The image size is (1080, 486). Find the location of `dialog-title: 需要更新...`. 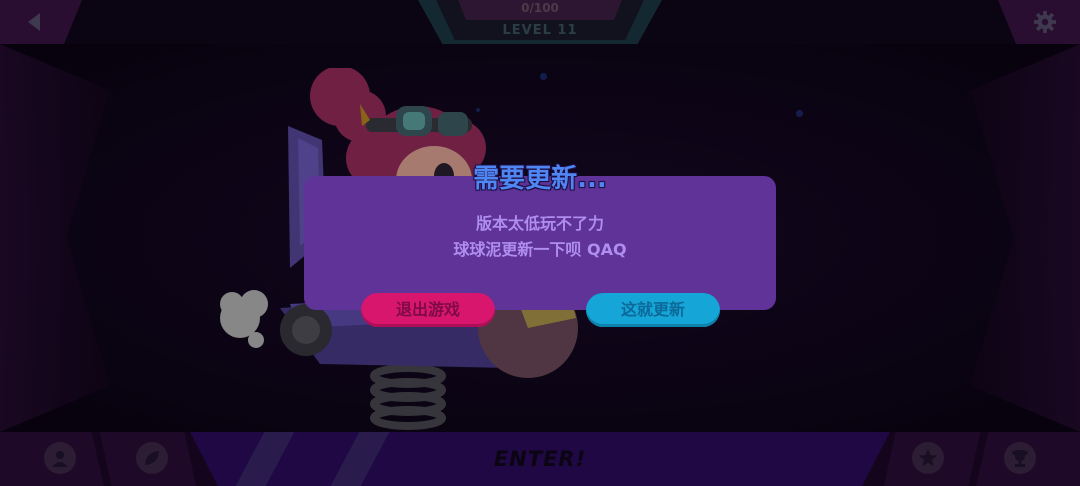

dialog-title: 需要更新... is located at coordinates (540, 179).